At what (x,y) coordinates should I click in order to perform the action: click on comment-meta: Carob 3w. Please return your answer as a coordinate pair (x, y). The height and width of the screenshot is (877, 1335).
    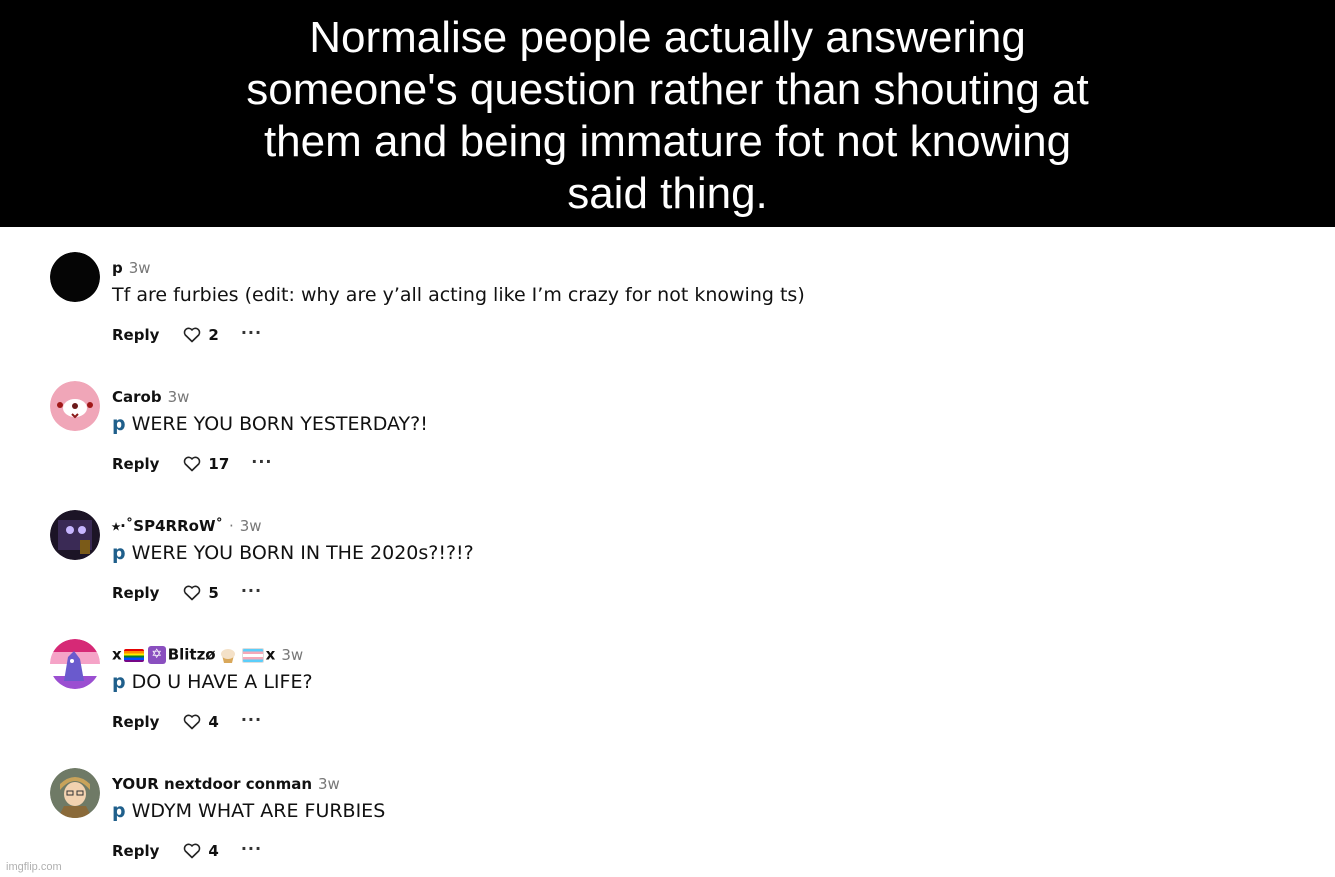
    Looking at the image, I should click on (150, 397).